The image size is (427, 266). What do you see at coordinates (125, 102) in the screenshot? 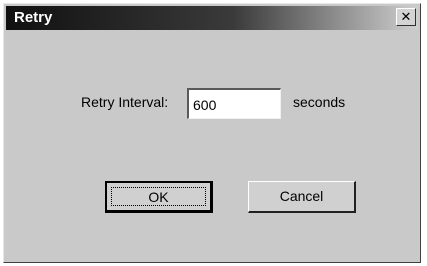
I see `retry-interval-label: Retry Interval:` at bounding box center [125, 102].